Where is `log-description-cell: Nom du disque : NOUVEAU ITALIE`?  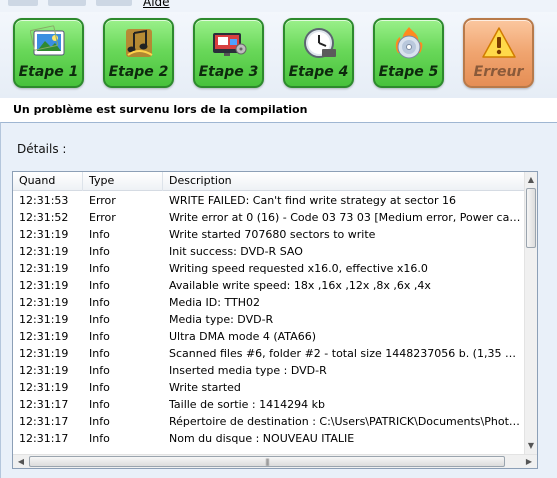
log-description-cell: Nom du disque : NOUVEAU ITALIE is located at coordinates (262, 438).